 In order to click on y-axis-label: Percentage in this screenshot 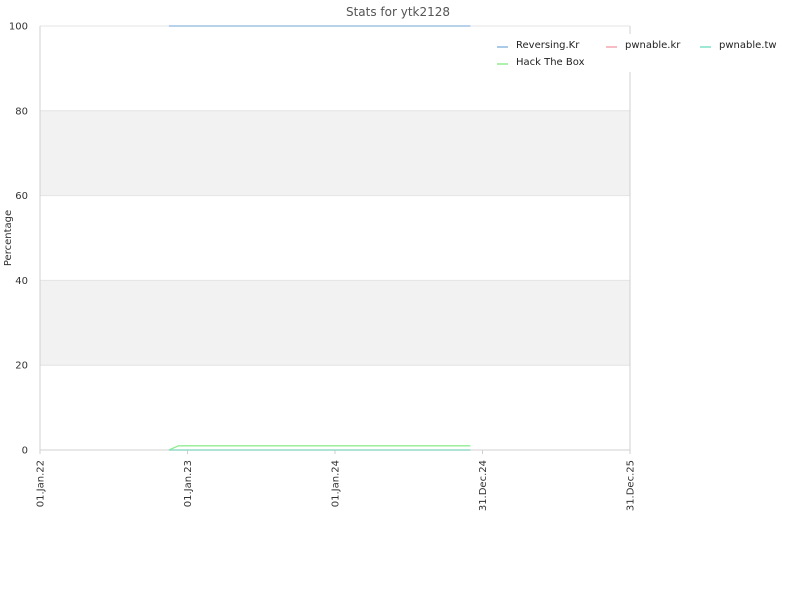, I will do `click(8, 238)`.